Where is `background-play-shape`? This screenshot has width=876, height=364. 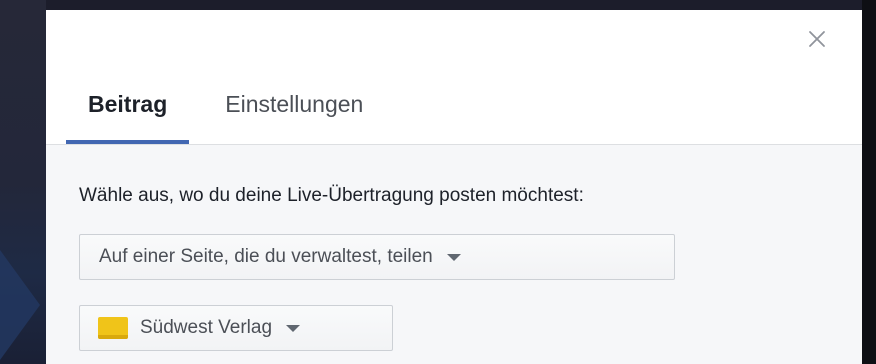 background-play-shape is located at coordinates (20, 305).